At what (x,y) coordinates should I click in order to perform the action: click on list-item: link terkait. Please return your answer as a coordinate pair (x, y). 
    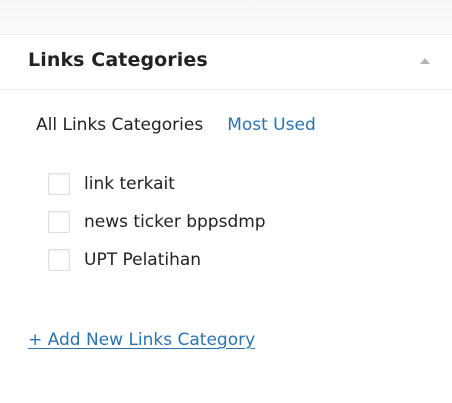
    Looking at the image, I should click on (157, 184).